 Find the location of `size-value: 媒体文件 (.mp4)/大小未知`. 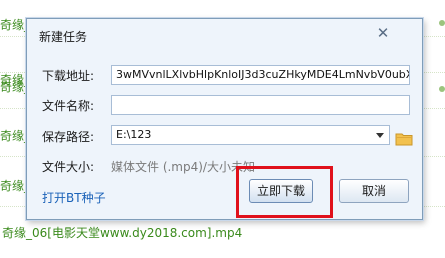

size-value: 媒体文件 (.mp4)/大小未知 is located at coordinates (183, 167).